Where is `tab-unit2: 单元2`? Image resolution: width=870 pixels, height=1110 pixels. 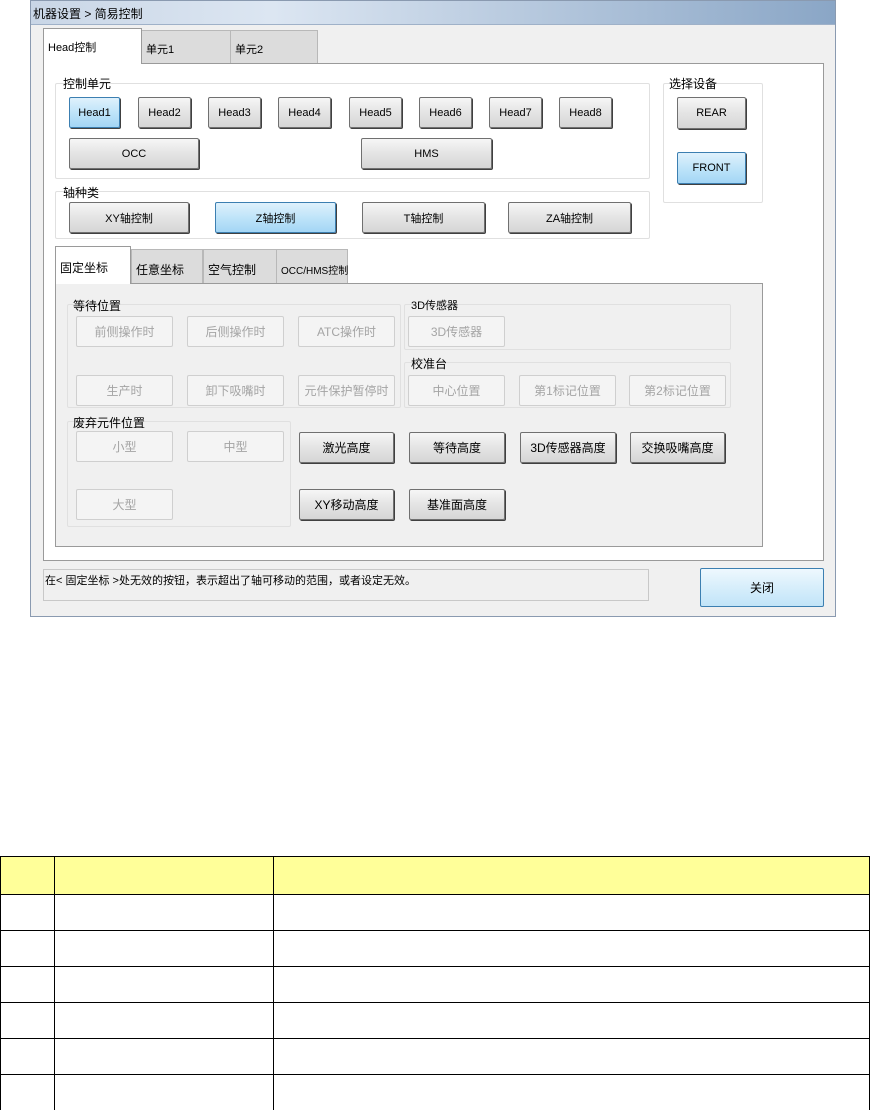 tab-unit2: 单元2 is located at coordinates (274, 47).